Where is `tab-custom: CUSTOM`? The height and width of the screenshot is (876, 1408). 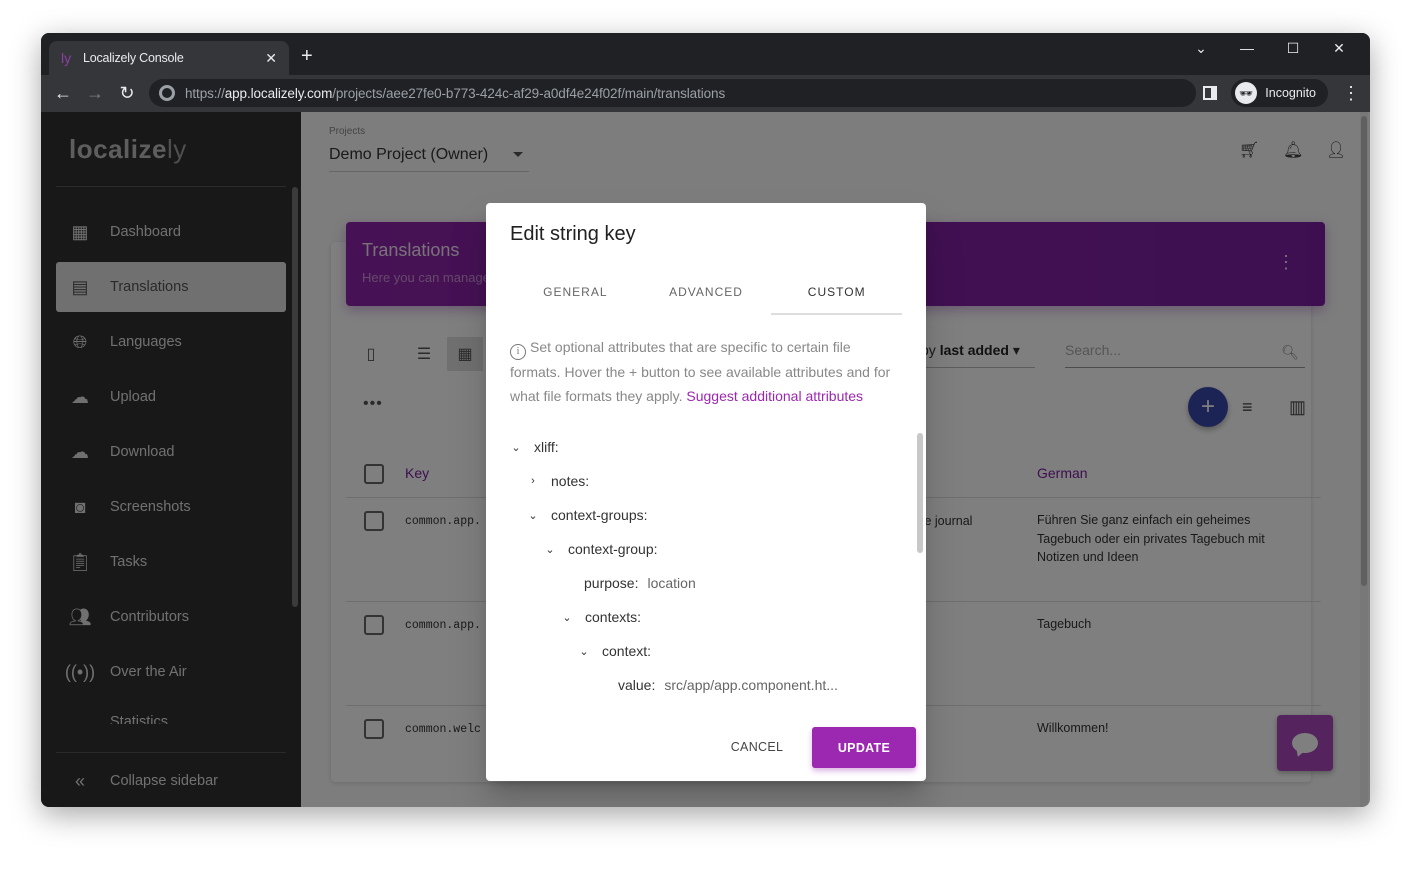
tab-custom: CUSTOM is located at coordinates (836, 292).